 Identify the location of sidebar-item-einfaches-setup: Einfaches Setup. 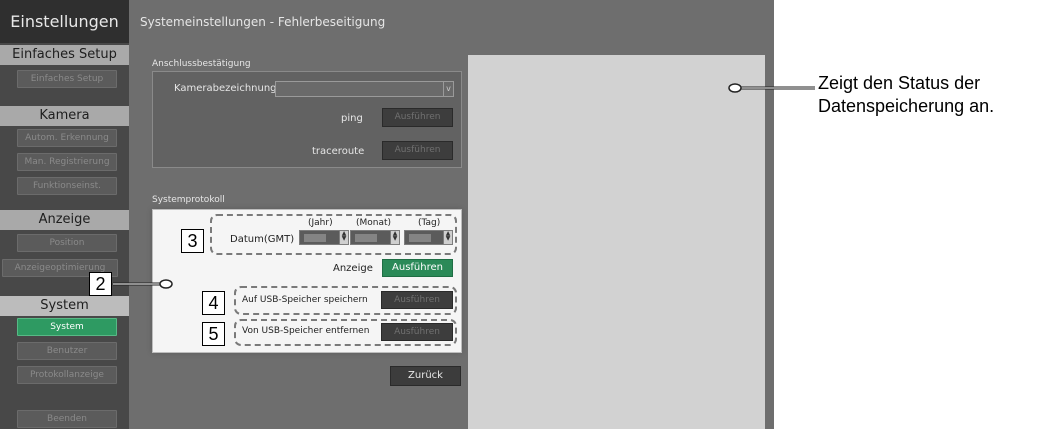
(67, 79).